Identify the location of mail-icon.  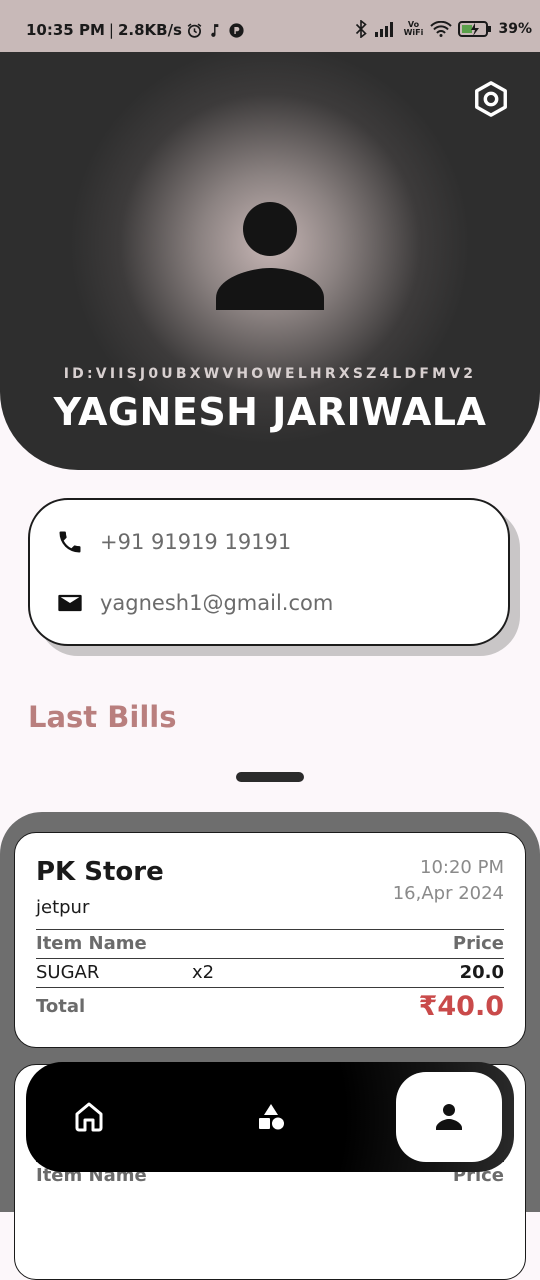
(70, 603).